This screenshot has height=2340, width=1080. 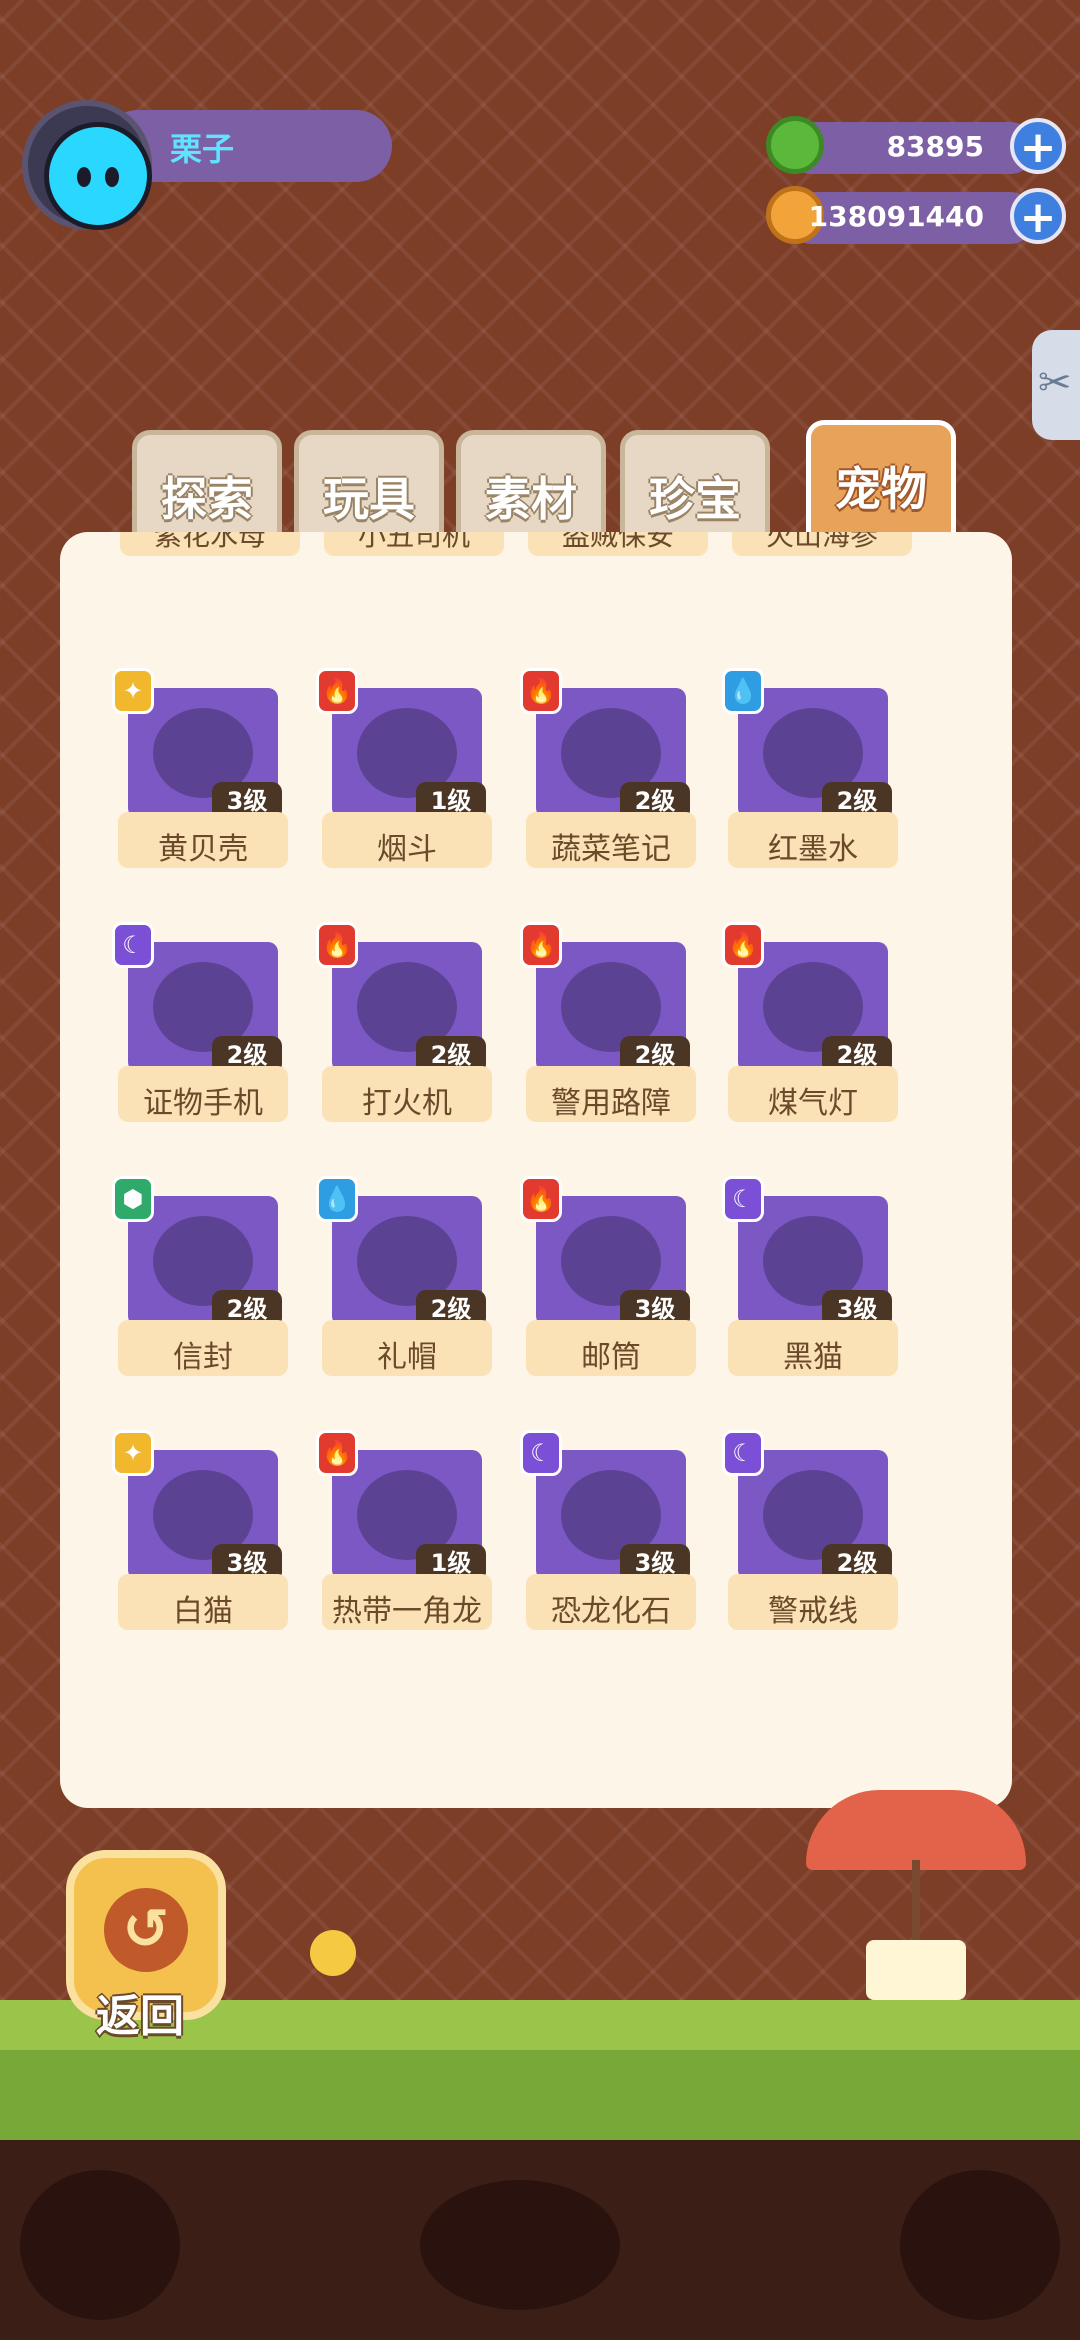 What do you see at coordinates (822, 544) in the screenshot?
I see `list-item: 火山海参` at bounding box center [822, 544].